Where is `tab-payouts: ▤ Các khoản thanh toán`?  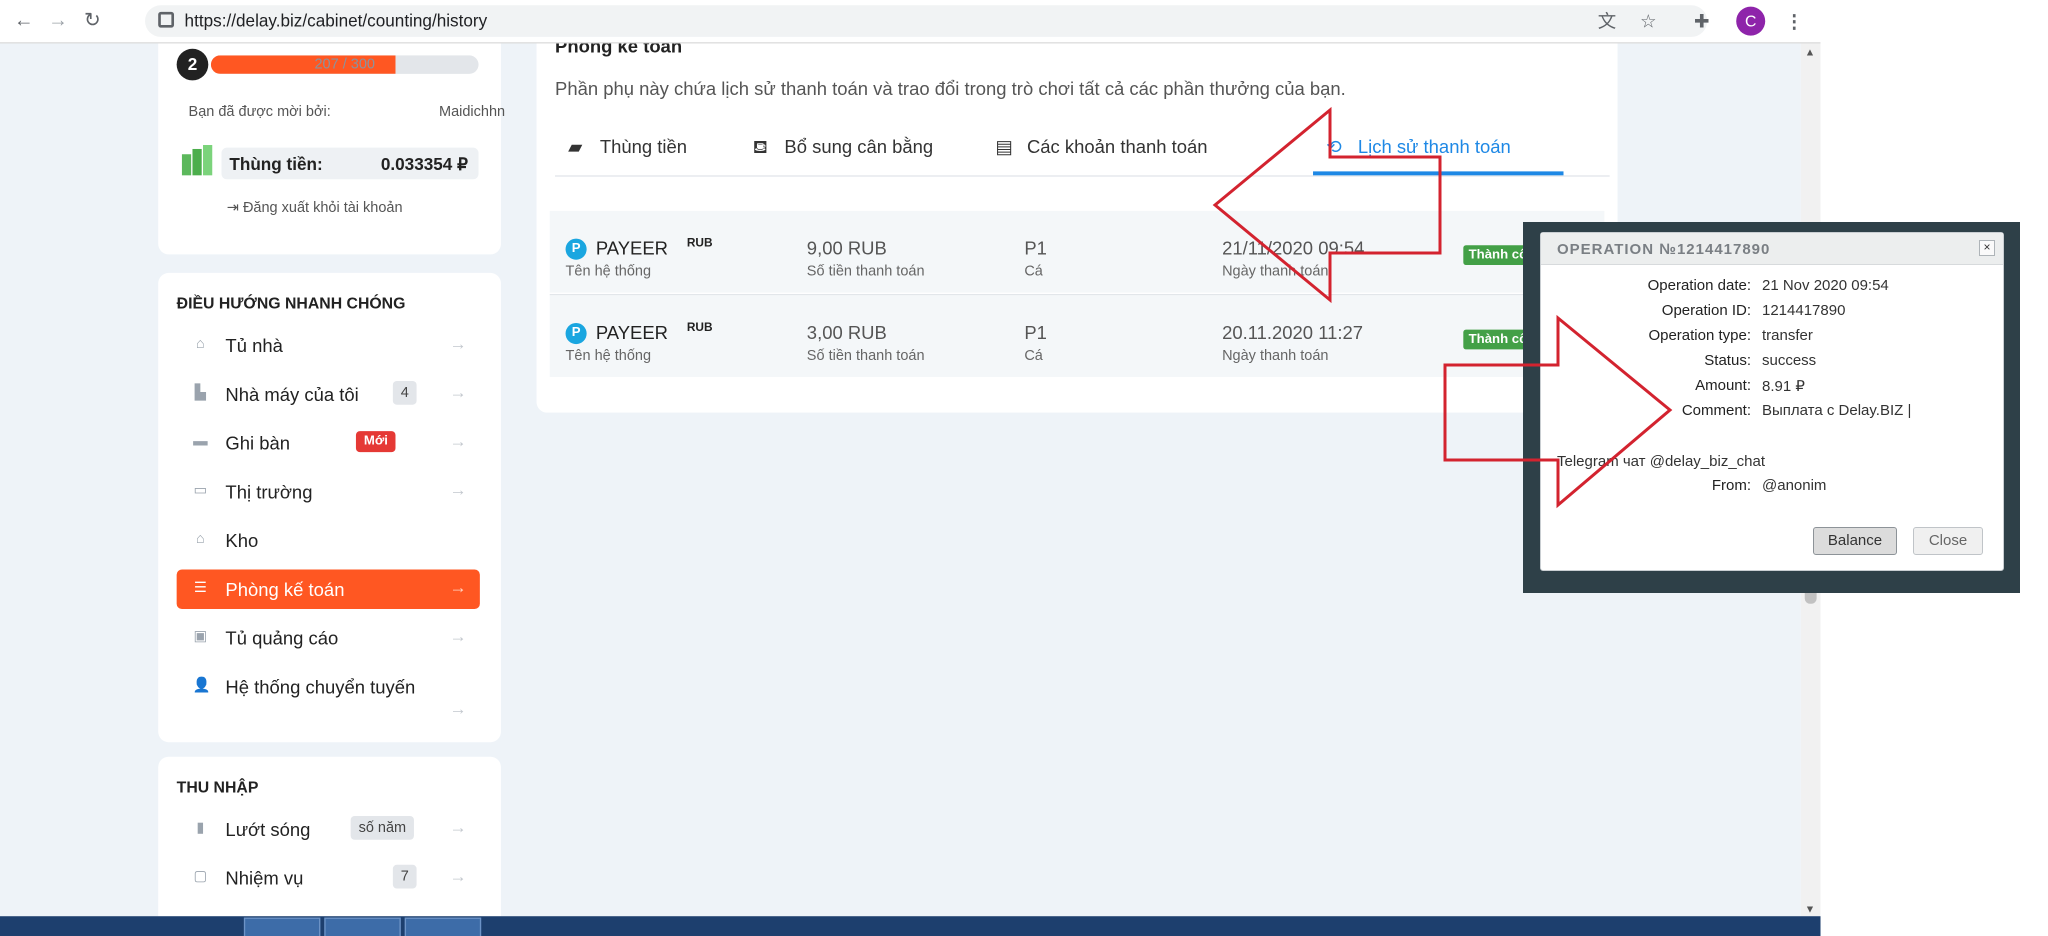 tab-payouts: ▤ Các khoản thanh toán is located at coordinates (1107, 146).